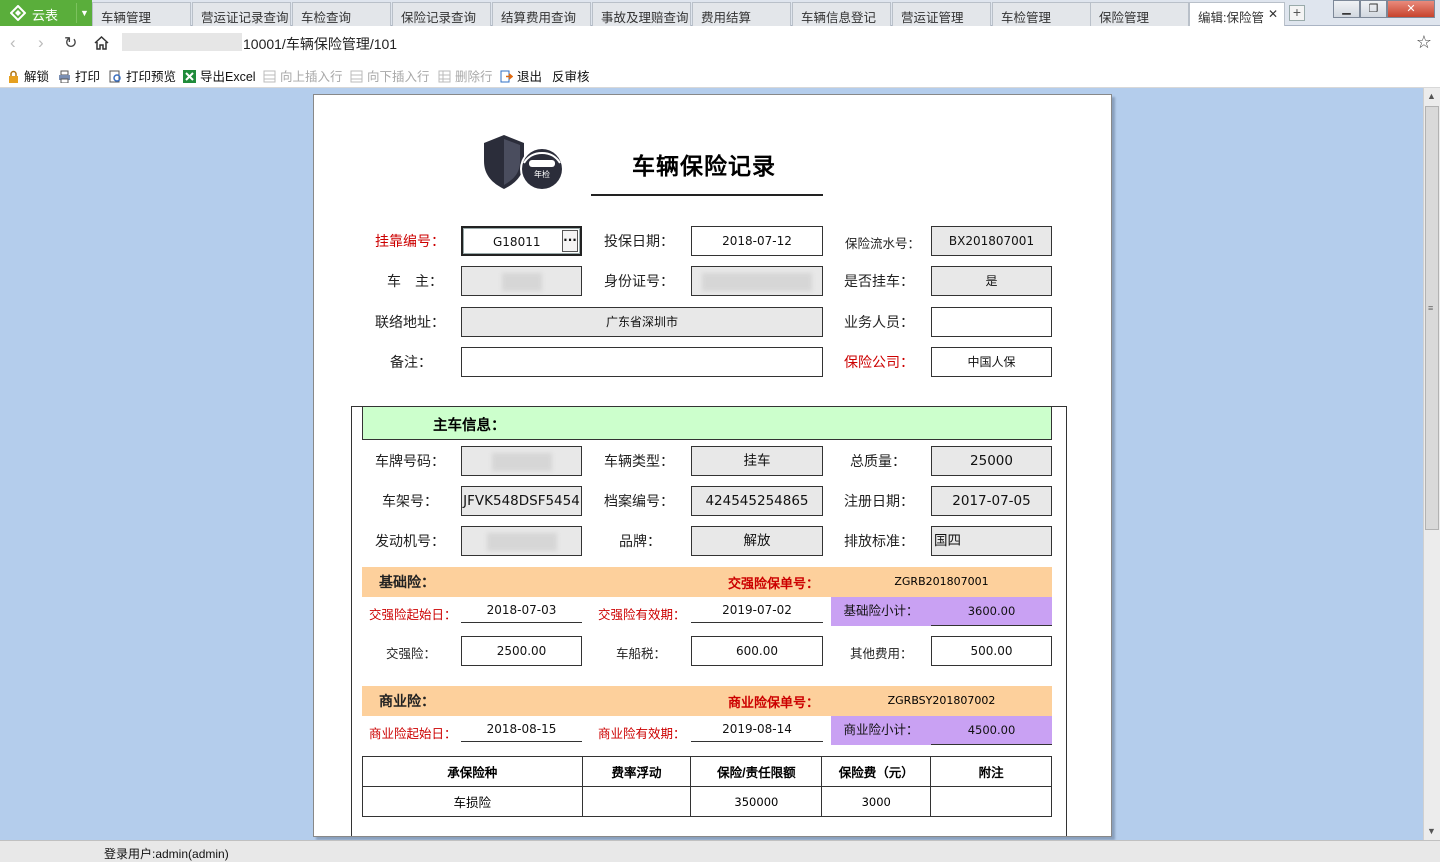  I want to click on tab-edit-insurance: 编辑:保险管 ✕, so click(1237, 14).